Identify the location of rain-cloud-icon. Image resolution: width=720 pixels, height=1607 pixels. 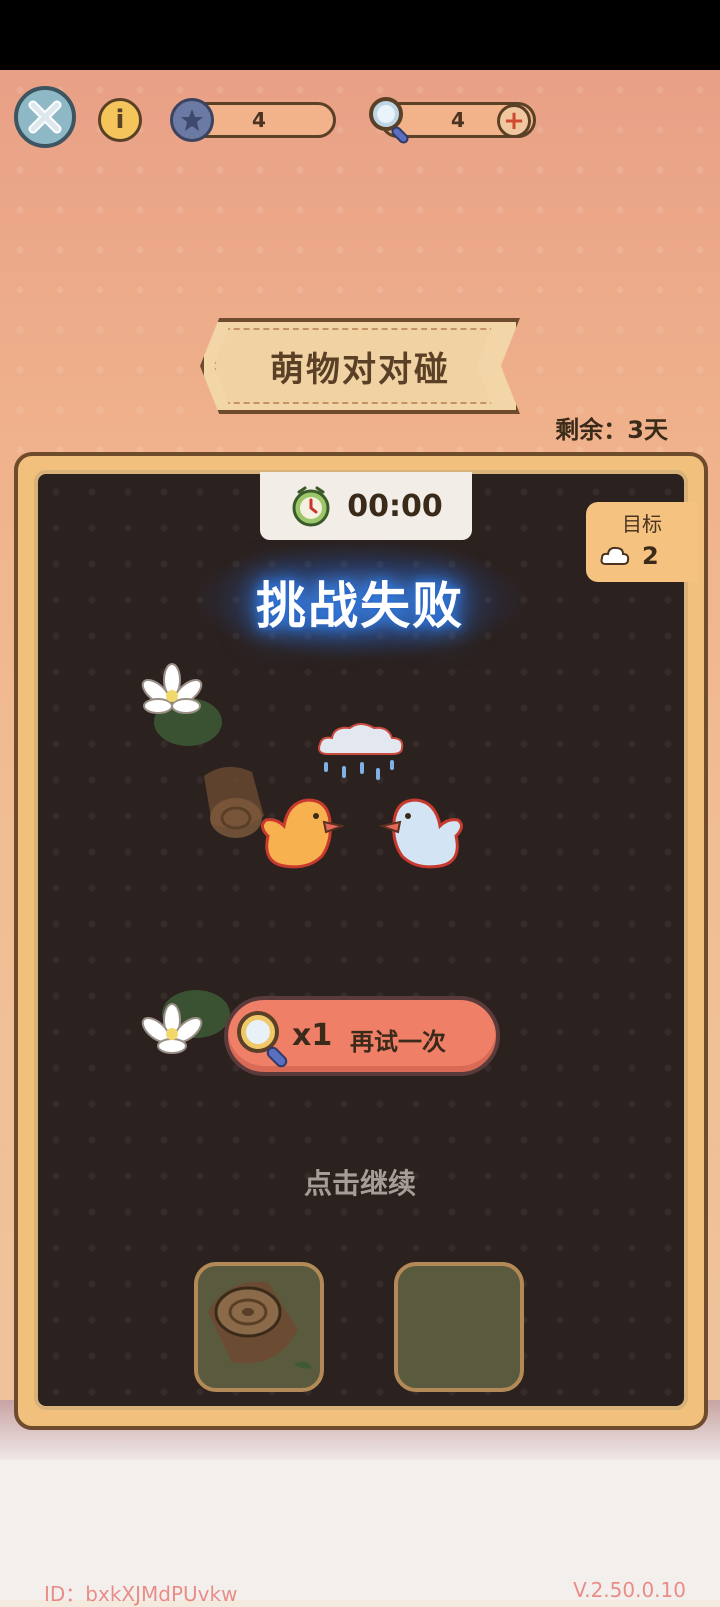
(361, 751).